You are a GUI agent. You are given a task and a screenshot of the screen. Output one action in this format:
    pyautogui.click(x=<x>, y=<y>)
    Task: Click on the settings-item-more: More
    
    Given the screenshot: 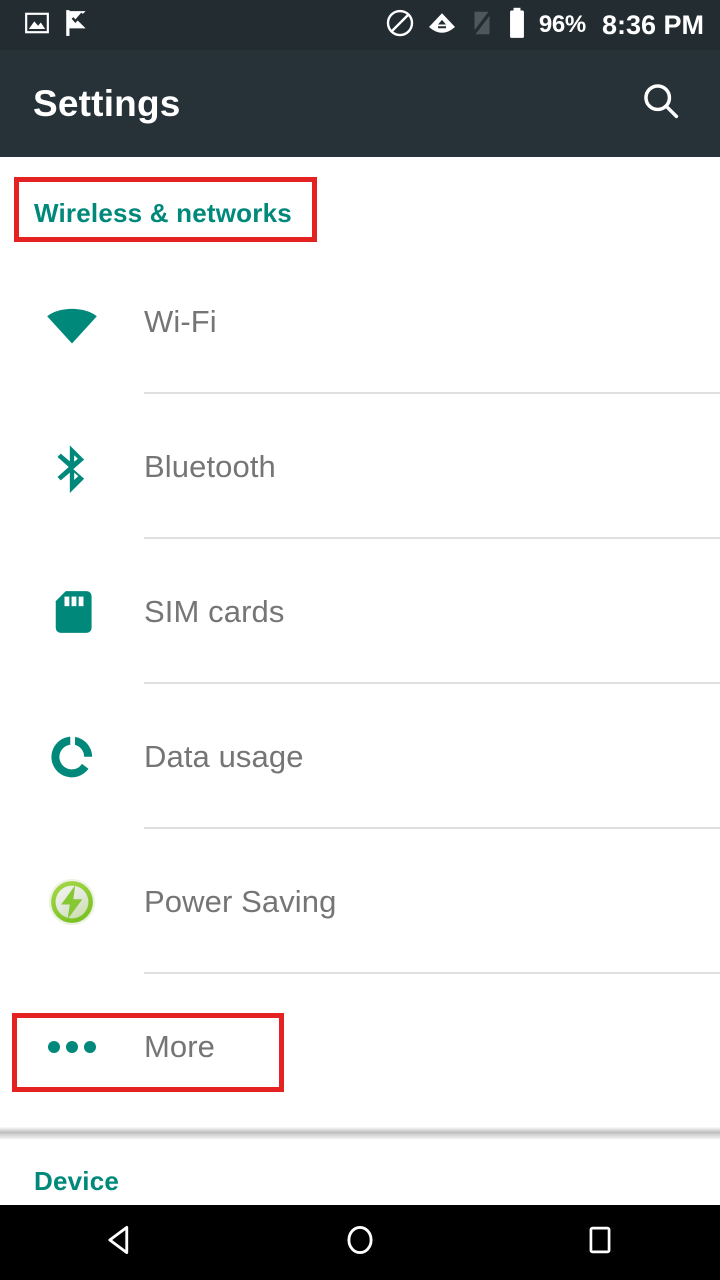 What is the action you would take?
    pyautogui.click(x=360, y=1046)
    